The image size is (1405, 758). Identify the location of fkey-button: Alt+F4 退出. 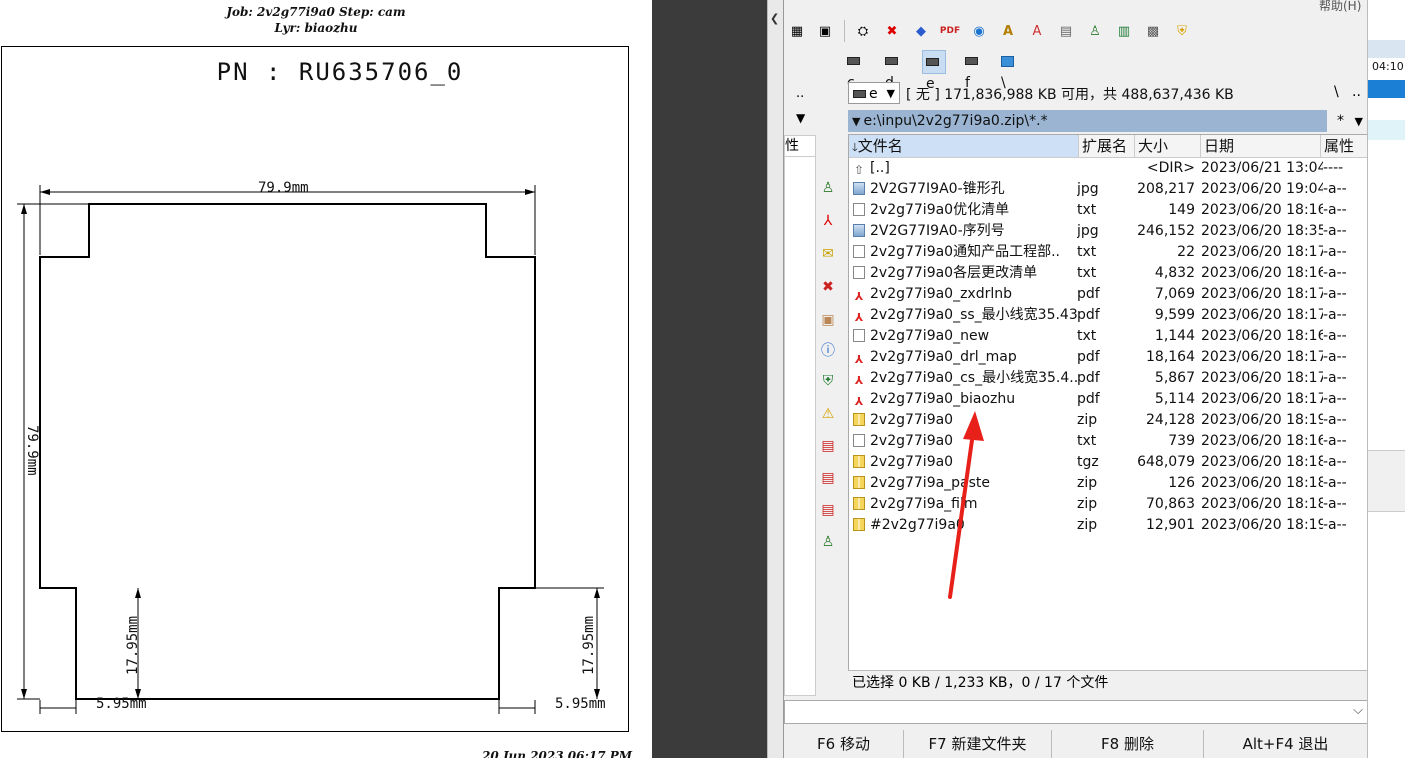
(1286, 744).